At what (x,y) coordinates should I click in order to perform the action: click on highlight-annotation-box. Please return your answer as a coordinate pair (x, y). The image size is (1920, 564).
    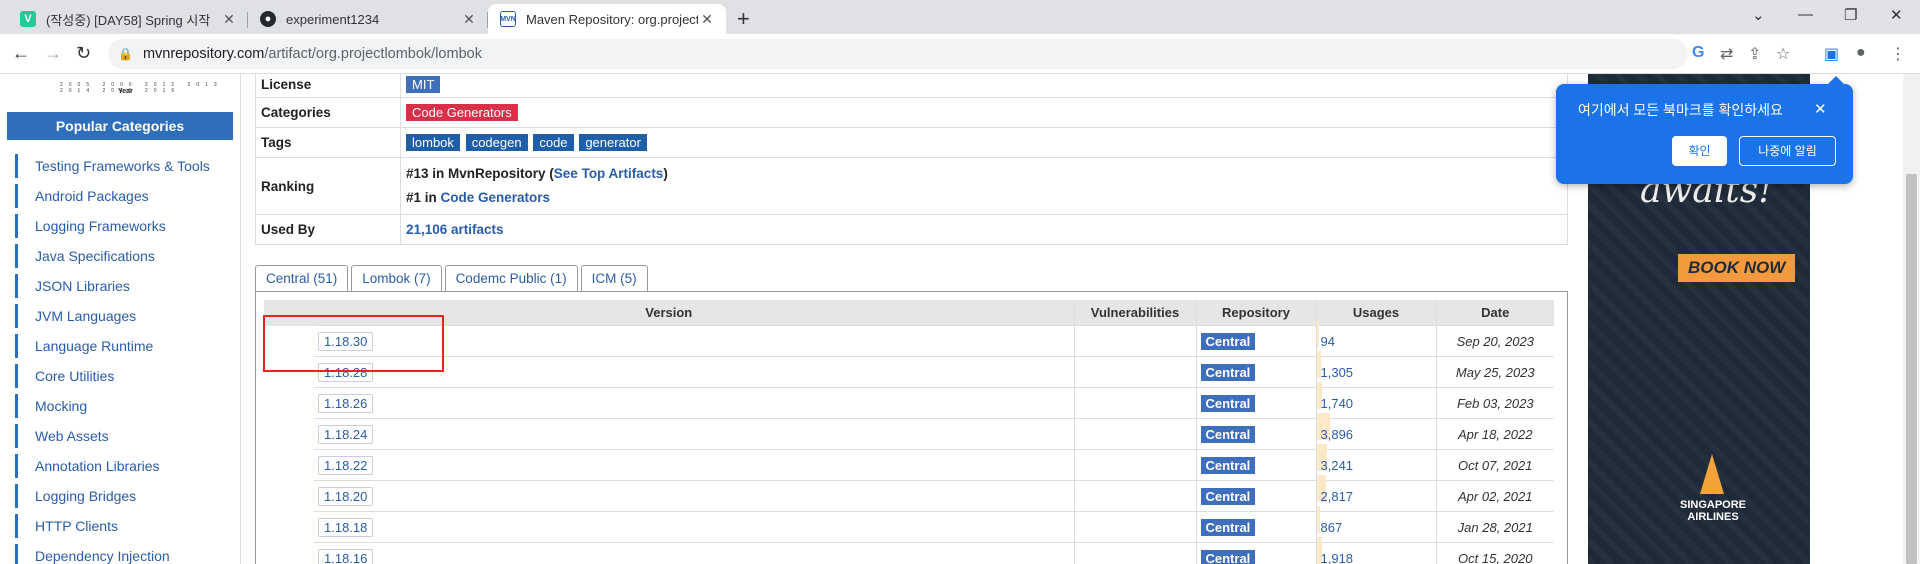
    Looking at the image, I should click on (353, 343).